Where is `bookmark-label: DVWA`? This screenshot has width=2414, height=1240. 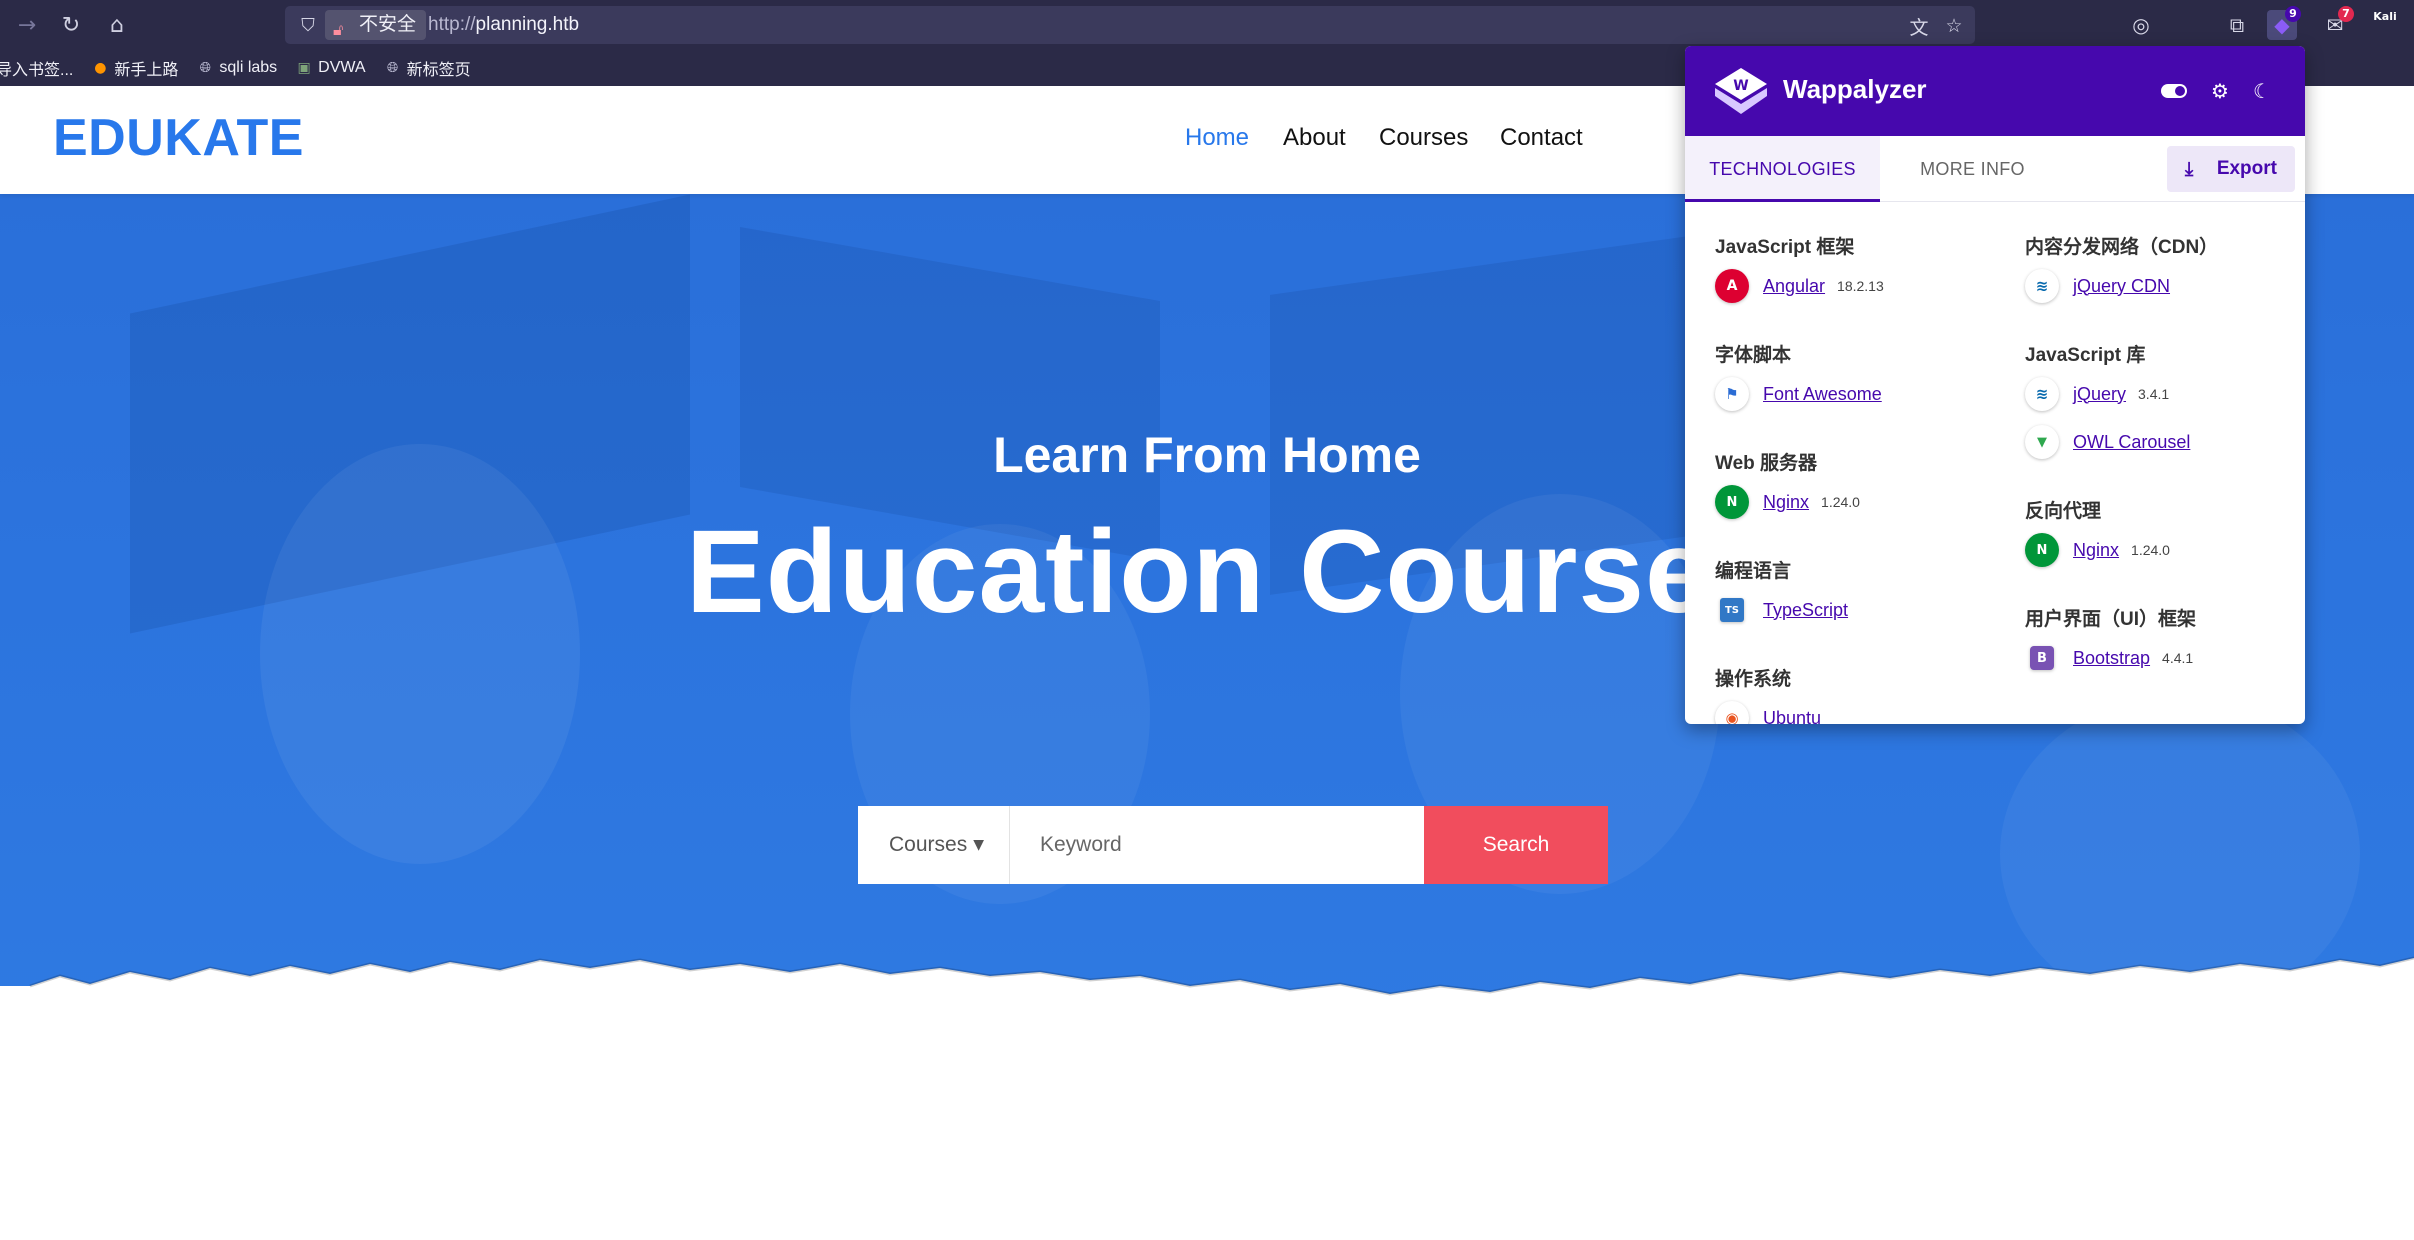 bookmark-label: DVWA is located at coordinates (342, 67).